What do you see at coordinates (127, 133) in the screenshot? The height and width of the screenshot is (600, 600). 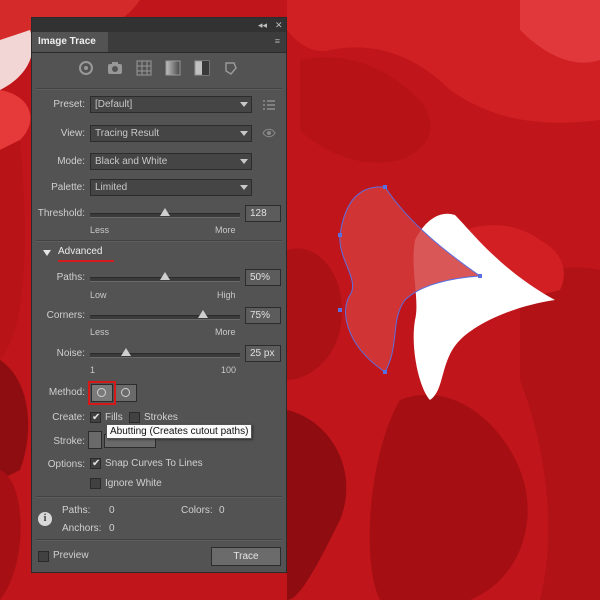 I see `view-value: Tracing Result` at bounding box center [127, 133].